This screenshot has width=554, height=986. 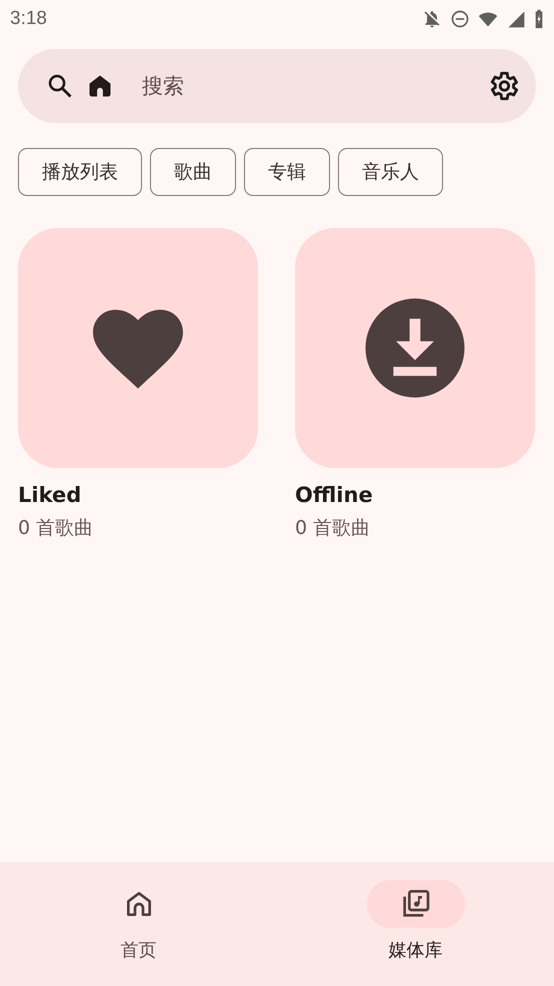 I want to click on nav-indicator, so click(x=415, y=904).